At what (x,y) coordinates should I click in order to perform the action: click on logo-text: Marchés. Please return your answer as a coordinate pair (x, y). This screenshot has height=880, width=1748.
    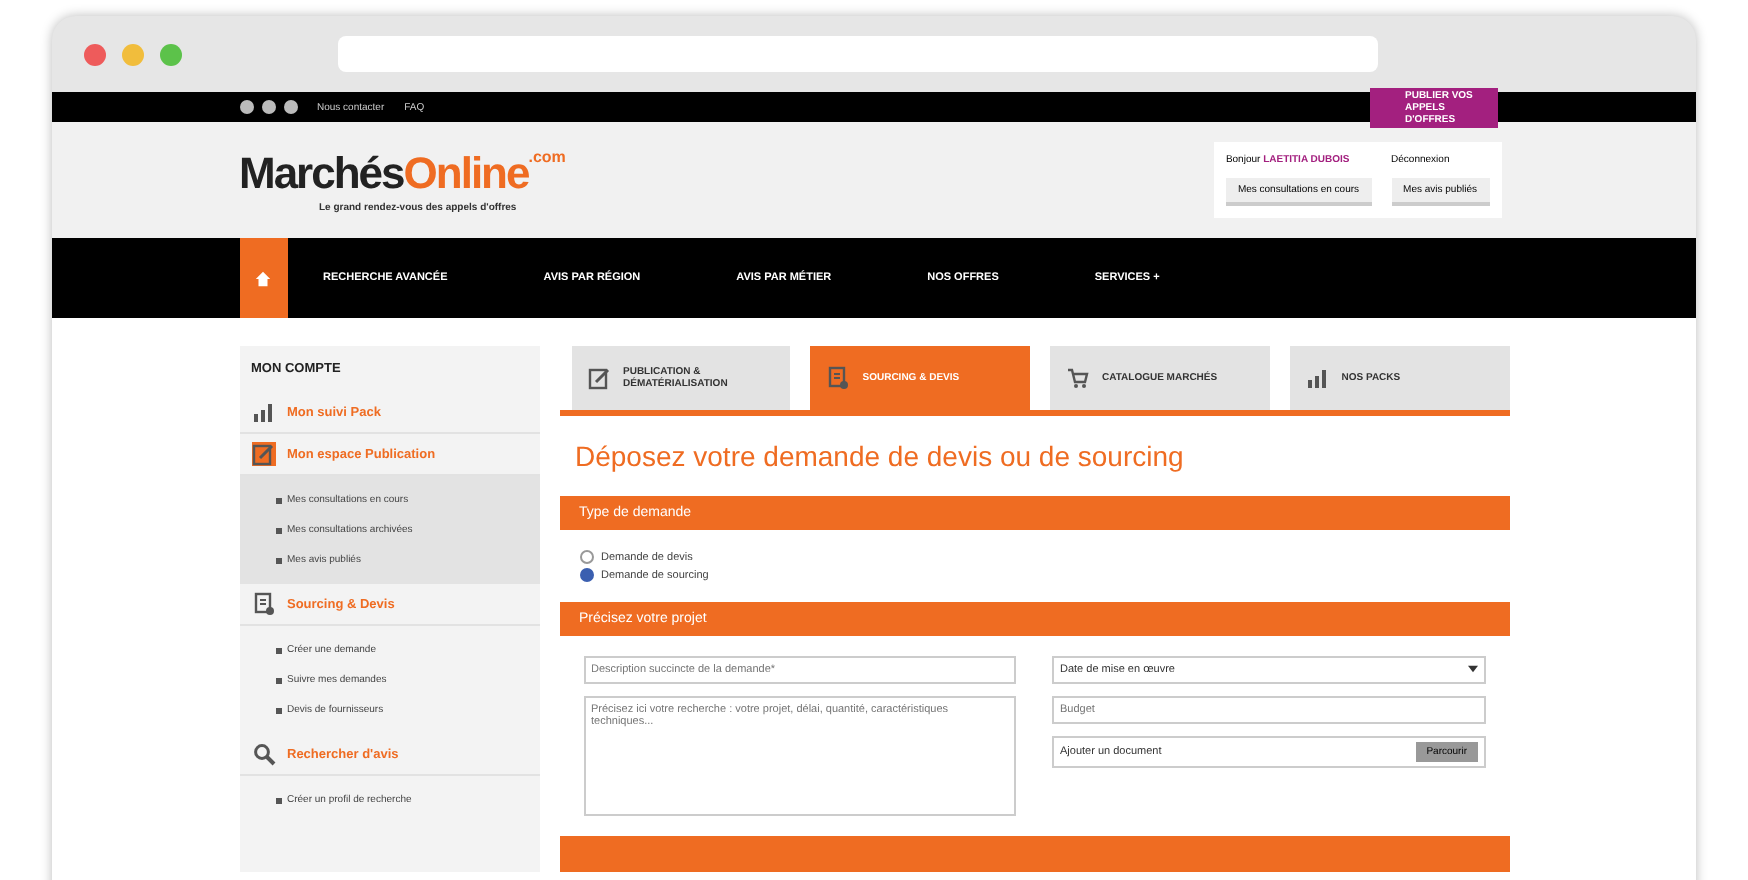
    Looking at the image, I should click on (321, 173).